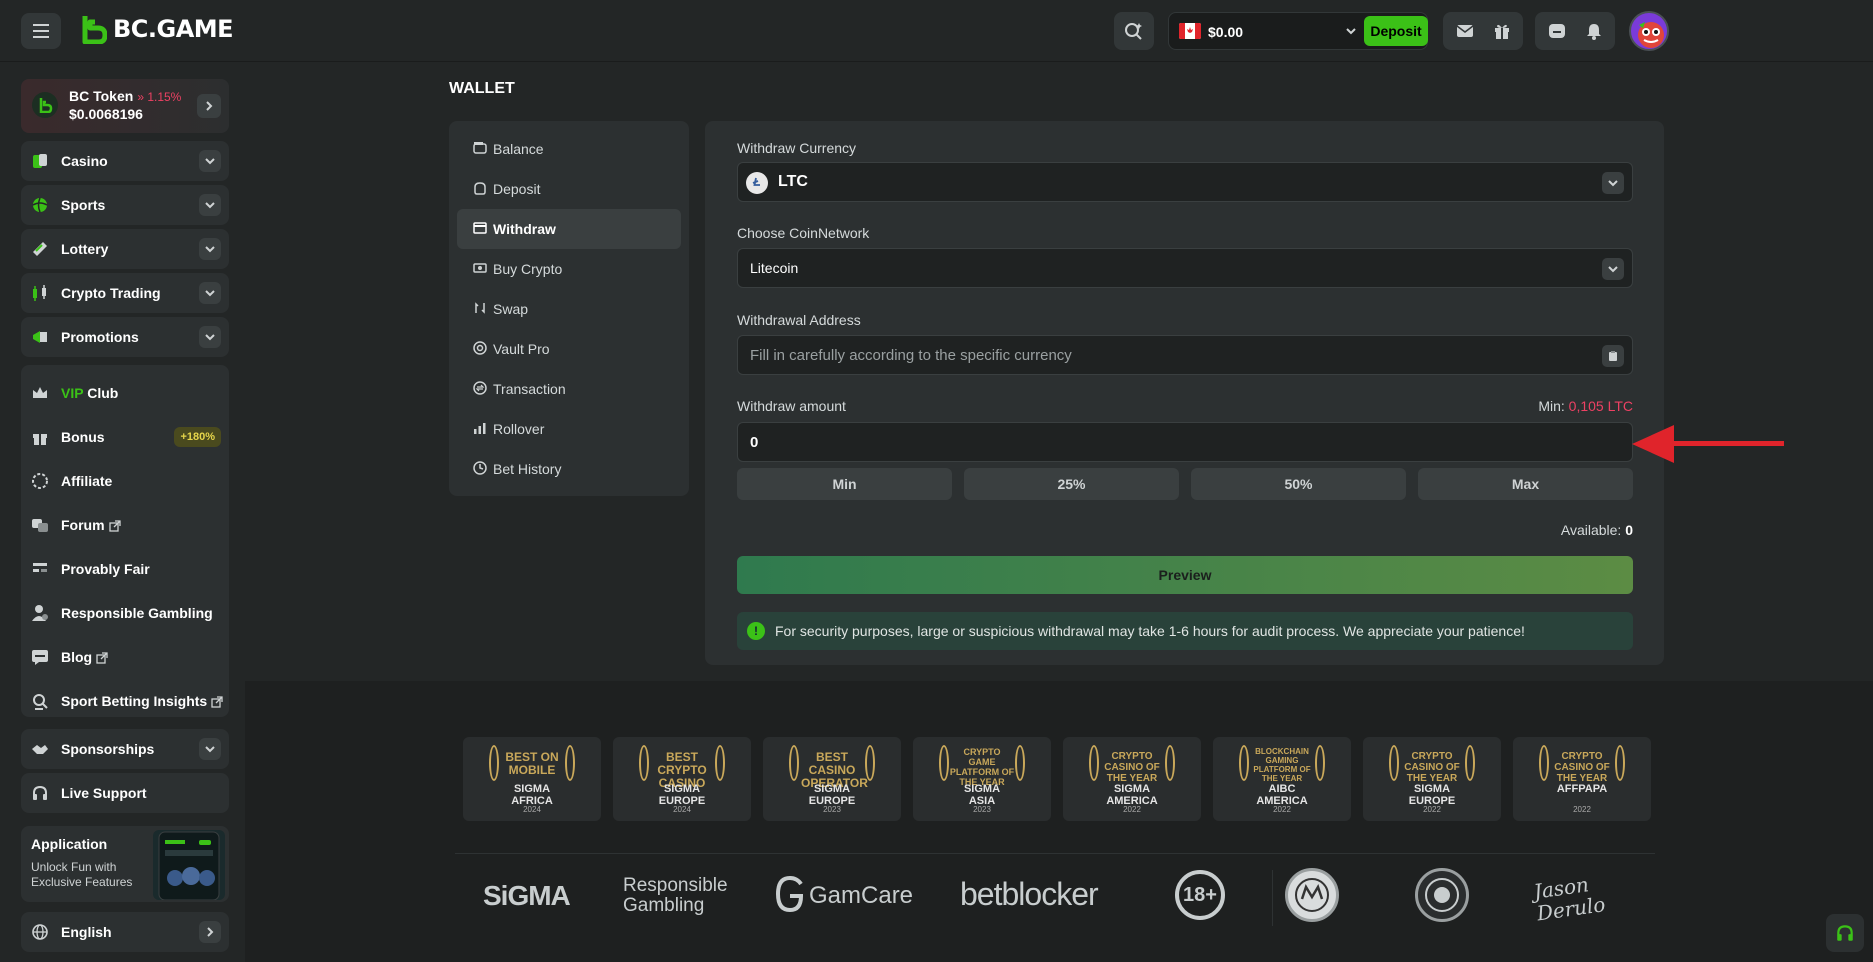  I want to click on network-select: Litecoin, so click(1185, 268).